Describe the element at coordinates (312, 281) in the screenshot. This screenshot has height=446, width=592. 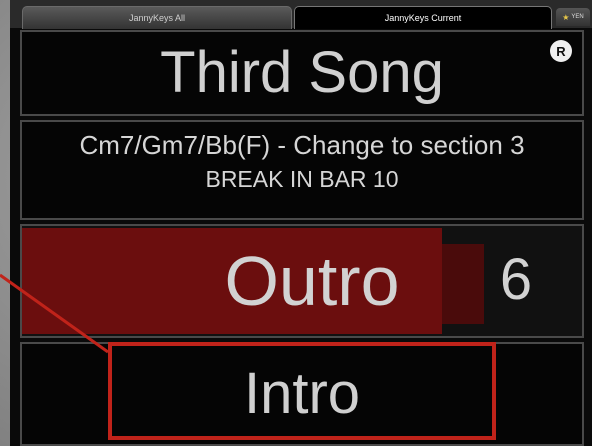
I see `current-section-name: Outro` at that location.